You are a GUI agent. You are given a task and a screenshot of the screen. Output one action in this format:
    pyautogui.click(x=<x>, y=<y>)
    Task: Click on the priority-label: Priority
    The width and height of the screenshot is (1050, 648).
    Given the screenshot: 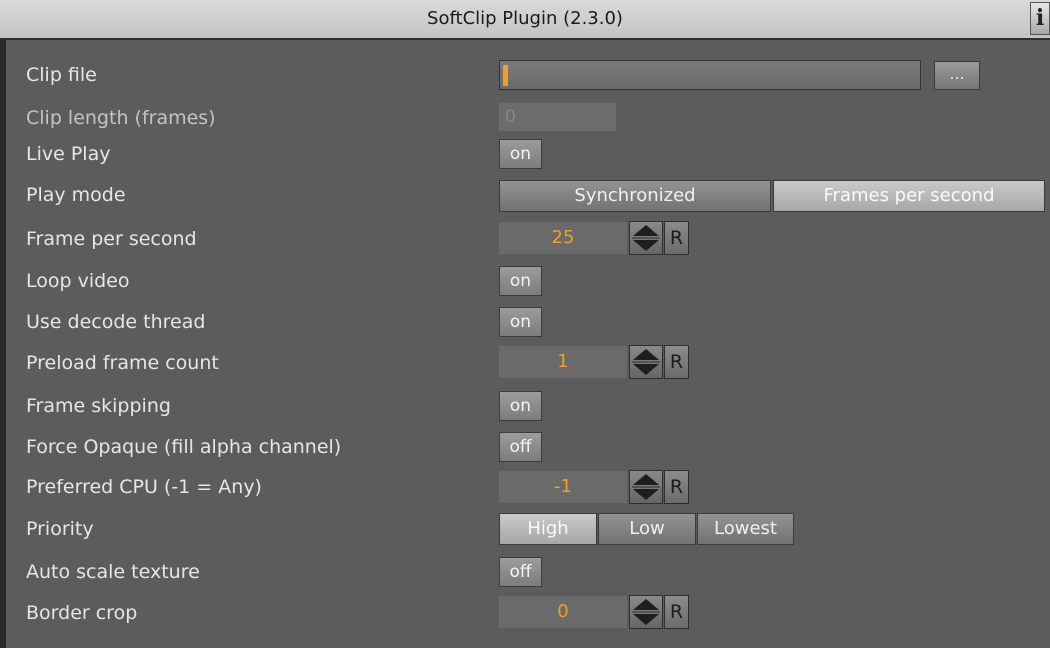 What is the action you would take?
    pyautogui.click(x=60, y=529)
    